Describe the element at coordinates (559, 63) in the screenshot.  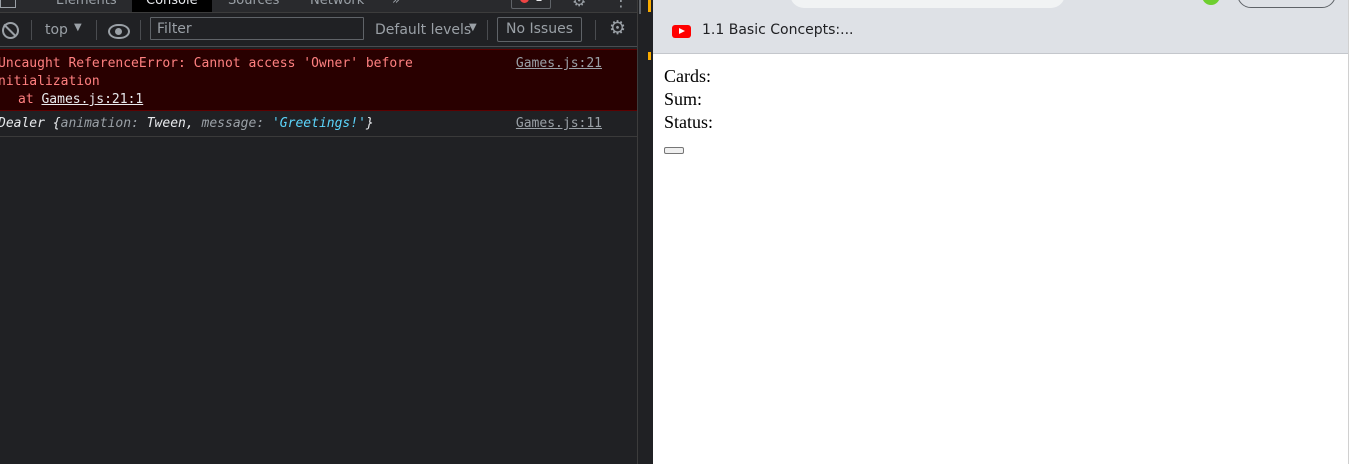
I see `error-source-link: Games.js:21` at that location.